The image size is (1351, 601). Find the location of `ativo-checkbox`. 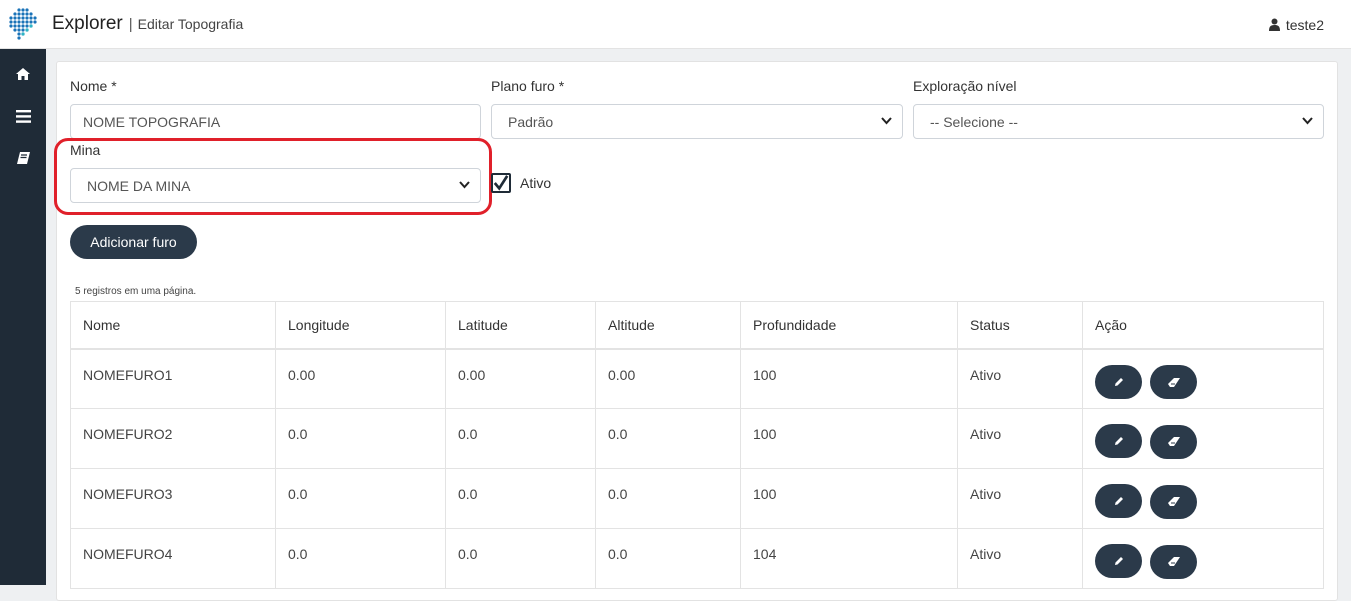

ativo-checkbox is located at coordinates (501, 183).